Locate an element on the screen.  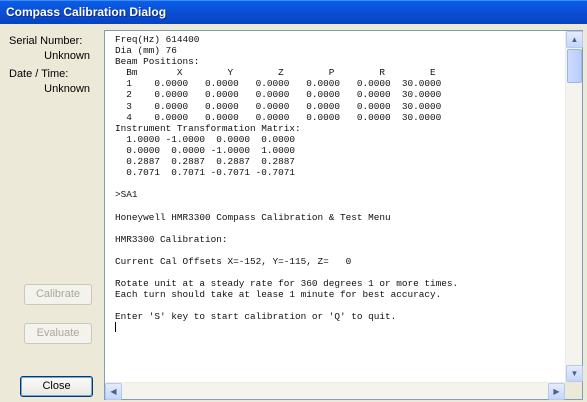
close-button: Close is located at coordinates (56, 386).